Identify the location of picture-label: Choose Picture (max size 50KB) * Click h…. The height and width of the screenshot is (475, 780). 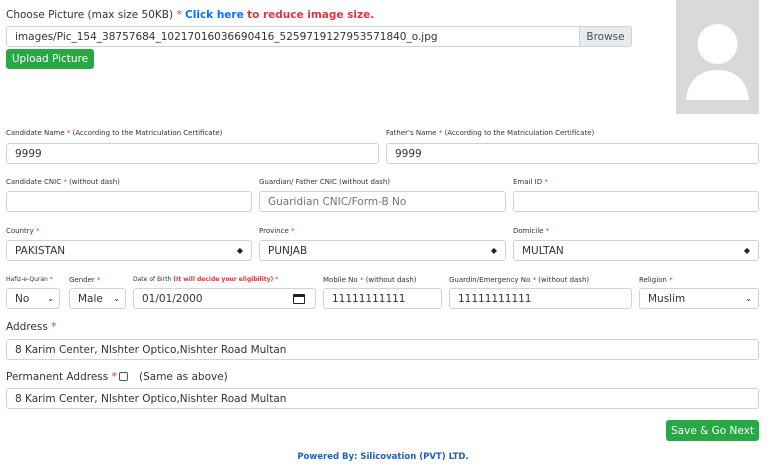
(190, 15).